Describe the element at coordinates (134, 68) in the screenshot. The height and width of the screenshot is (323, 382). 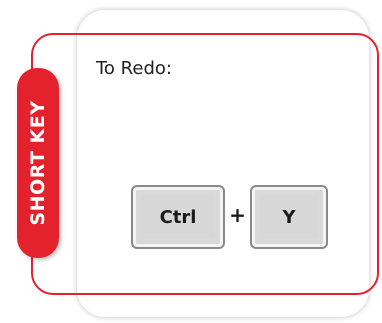
I see `instruction-heading: To Redo:` at that location.